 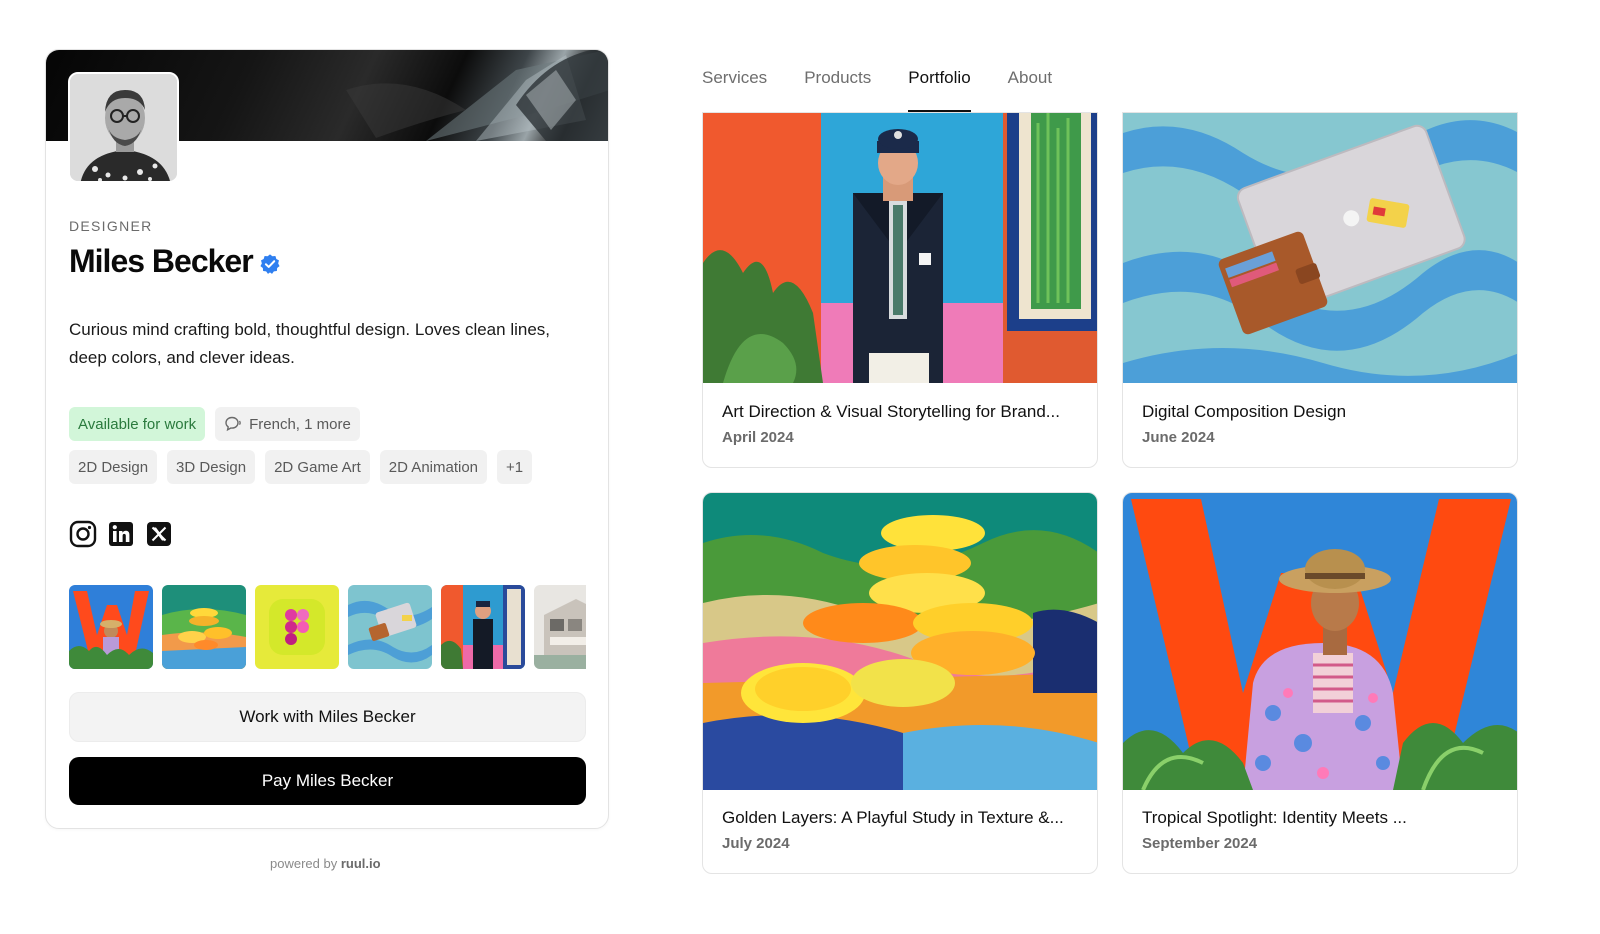 What do you see at coordinates (233, 424) in the screenshot?
I see `speech-bubble-icon` at bounding box center [233, 424].